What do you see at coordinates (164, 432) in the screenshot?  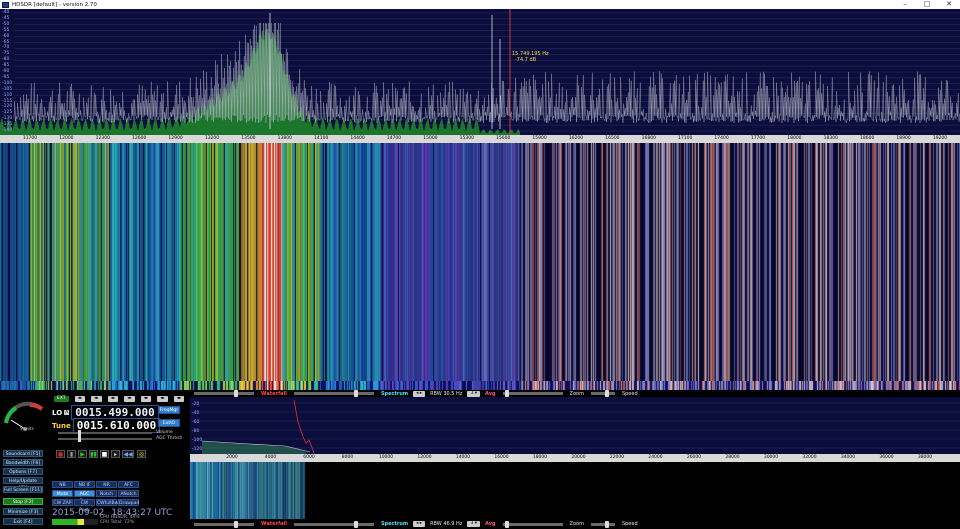 I see `volume-label: Volume` at bounding box center [164, 432].